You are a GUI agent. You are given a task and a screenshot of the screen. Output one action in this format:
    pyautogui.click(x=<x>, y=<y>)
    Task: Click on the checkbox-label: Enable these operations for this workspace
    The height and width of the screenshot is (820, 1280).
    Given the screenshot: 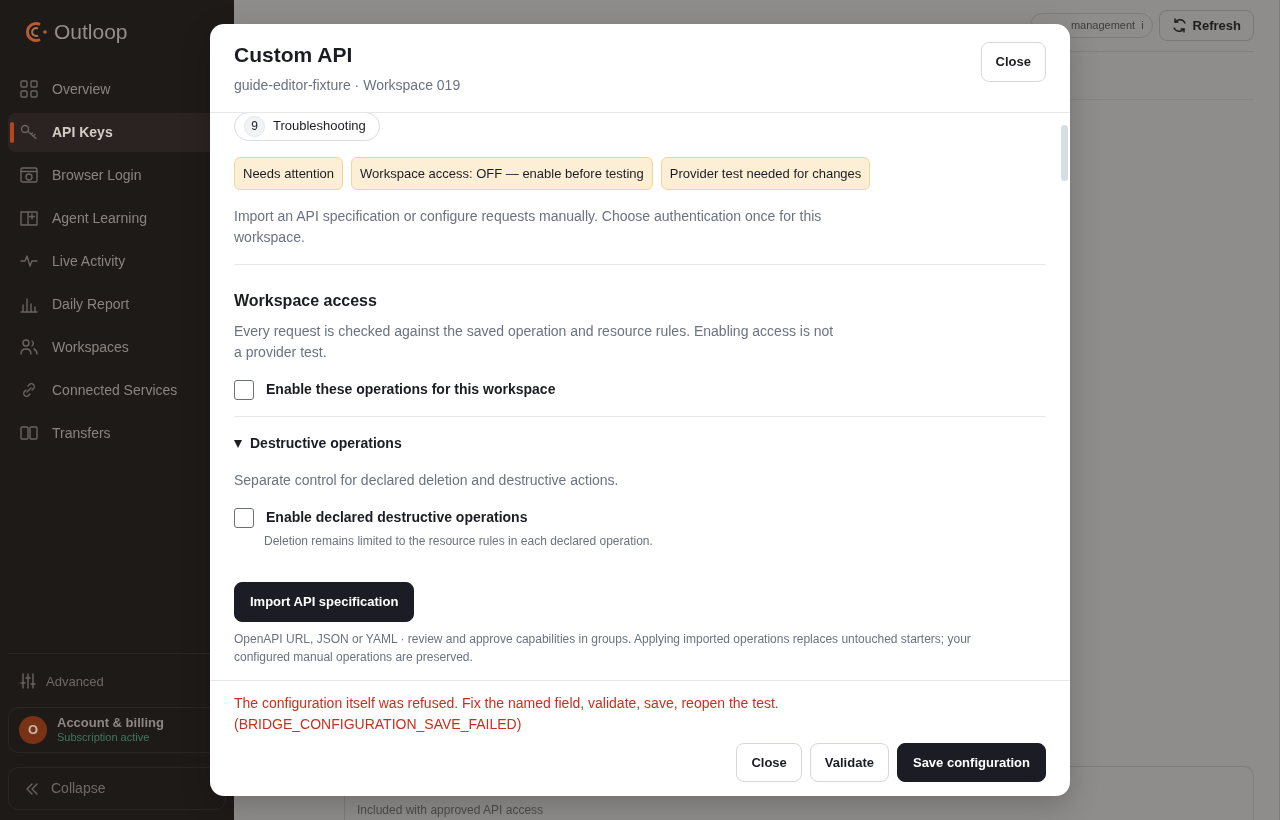 What is the action you would take?
    pyautogui.click(x=411, y=390)
    